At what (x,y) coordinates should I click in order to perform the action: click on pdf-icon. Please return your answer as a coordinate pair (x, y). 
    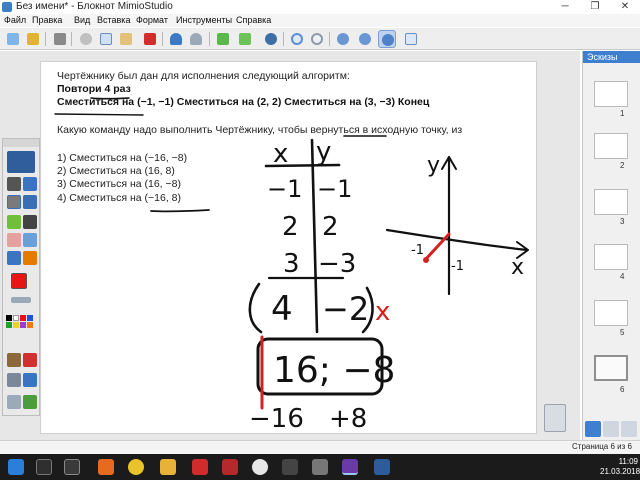
    Looking at the image, I should click on (200, 467).